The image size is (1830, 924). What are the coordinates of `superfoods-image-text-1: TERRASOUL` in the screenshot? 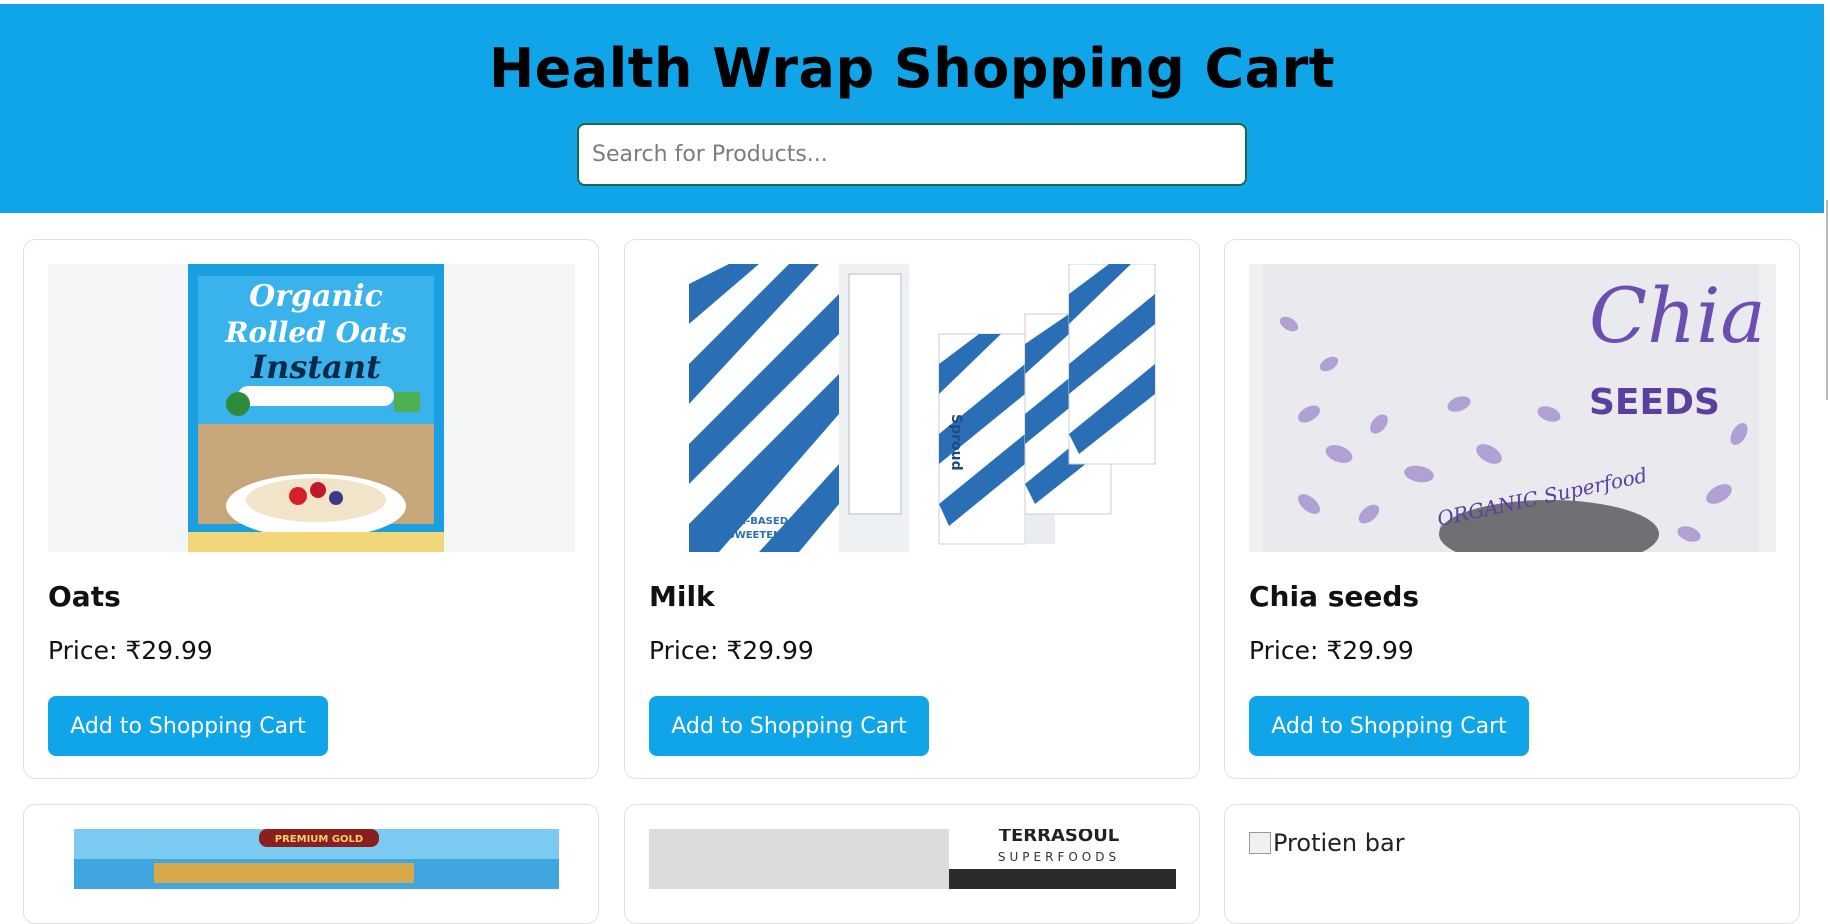 It's located at (1059, 837).